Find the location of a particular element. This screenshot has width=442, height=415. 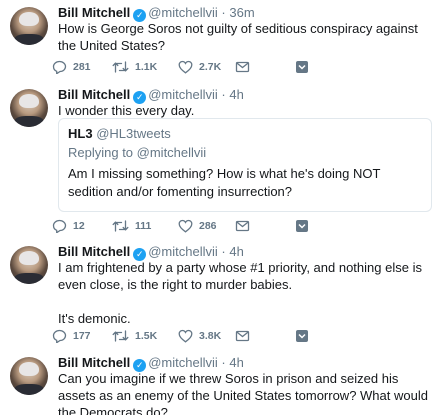

retweet-count: 1.5K is located at coordinates (146, 336).